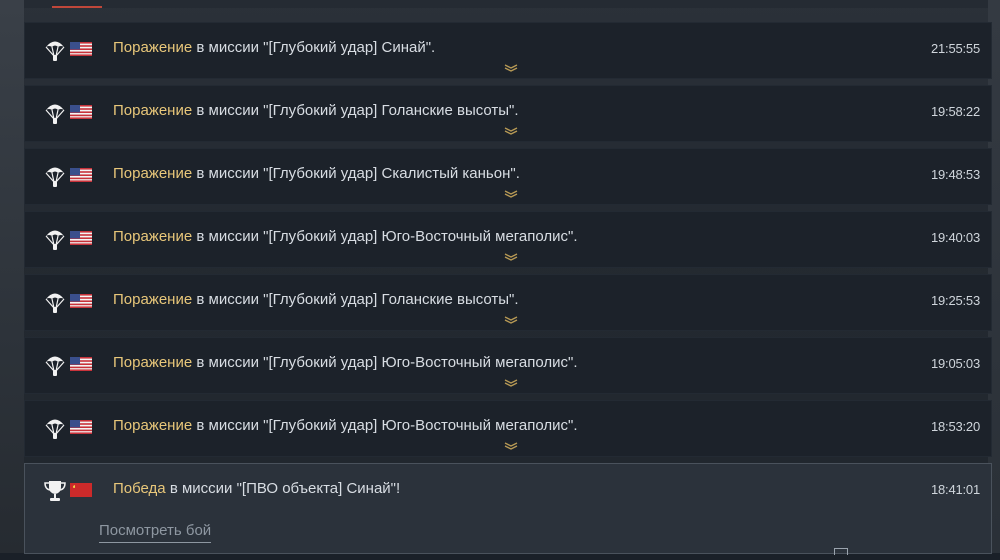 The height and width of the screenshot is (560, 1000). Describe the element at coordinates (955, 48) in the screenshot. I see `battle-time: 21:55:55` at that location.